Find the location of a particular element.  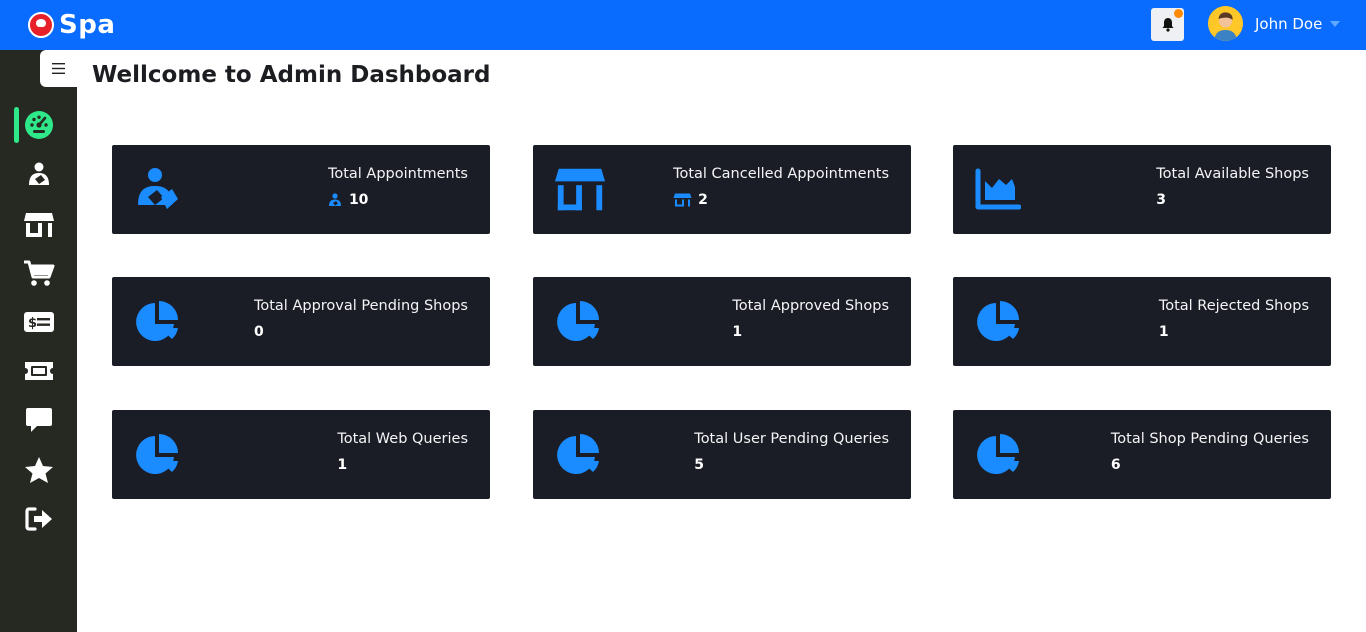

sidebar-item-cart is located at coordinates (39, 273).